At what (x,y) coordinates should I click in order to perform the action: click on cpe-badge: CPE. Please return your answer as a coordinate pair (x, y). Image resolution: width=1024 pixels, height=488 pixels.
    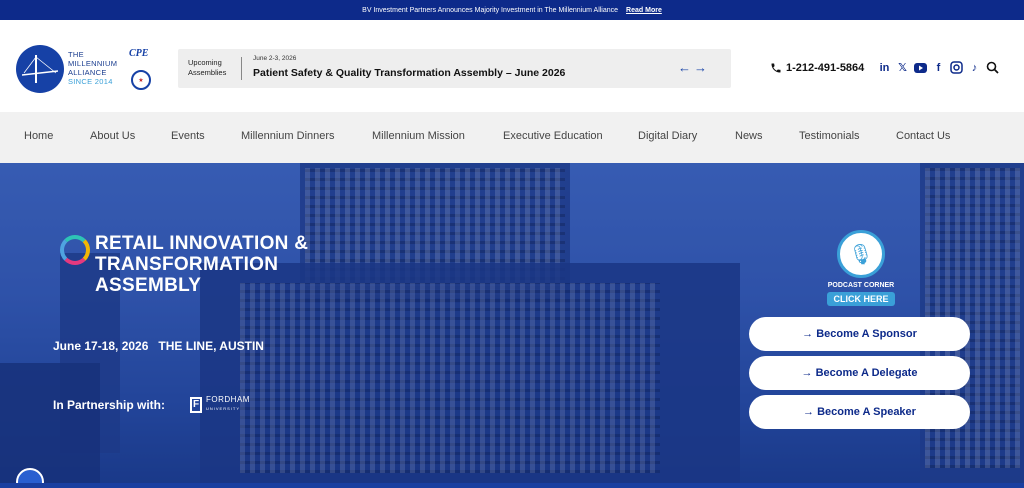
    Looking at the image, I should click on (139, 53).